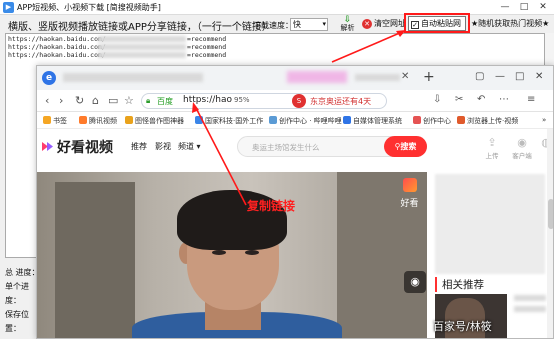 This screenshot has height=339, width=554. Describe the element at coordinates (367, 47) in the screenshot. I see `arrow-to-auto-paste` at that location.